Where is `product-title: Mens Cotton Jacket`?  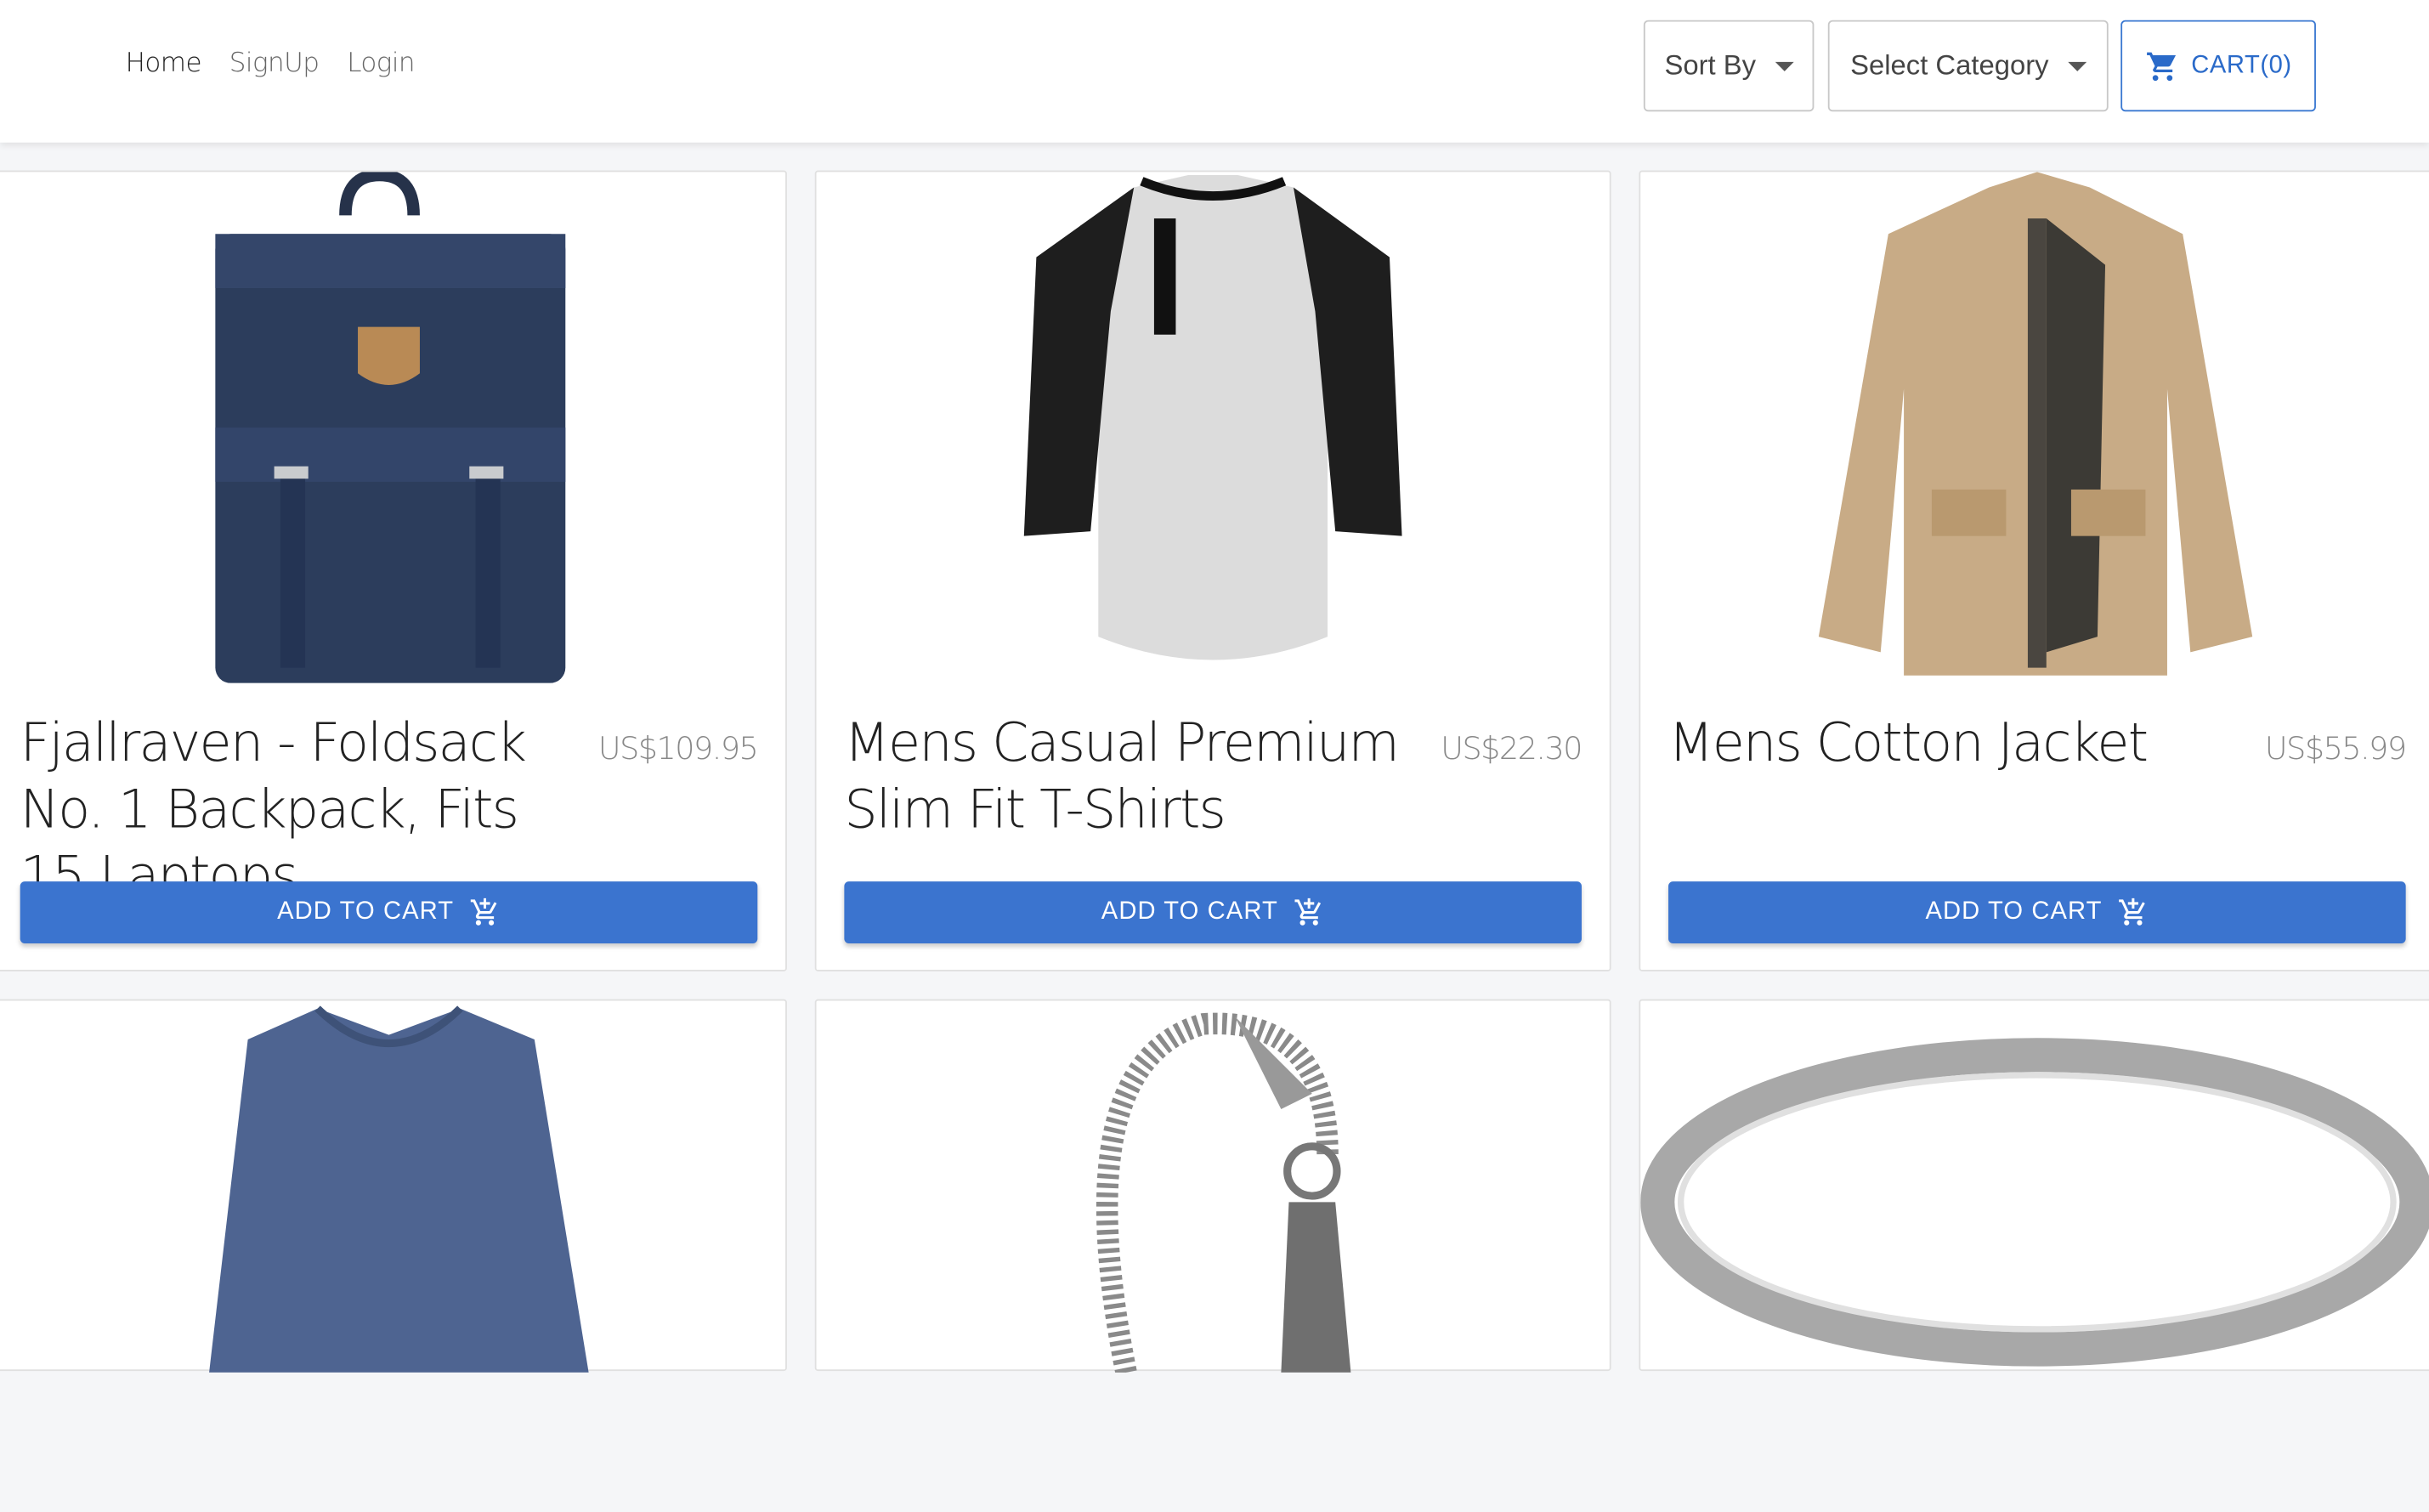
product-title: Mens Cotton Jacket is located at coordinates (1954, 744).